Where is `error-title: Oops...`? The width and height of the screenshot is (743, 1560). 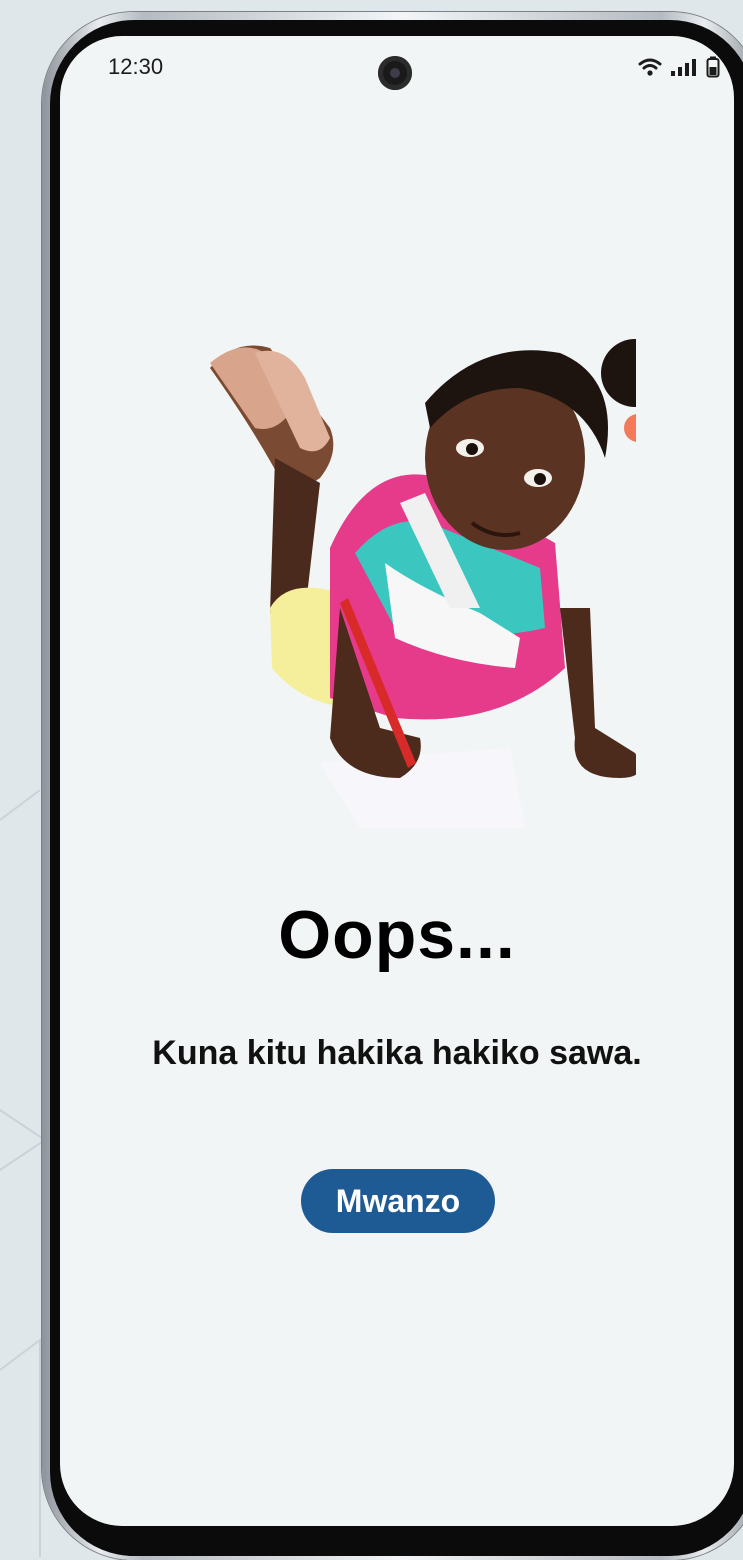
error-title: Oops... is located at coordinates (397, 935).